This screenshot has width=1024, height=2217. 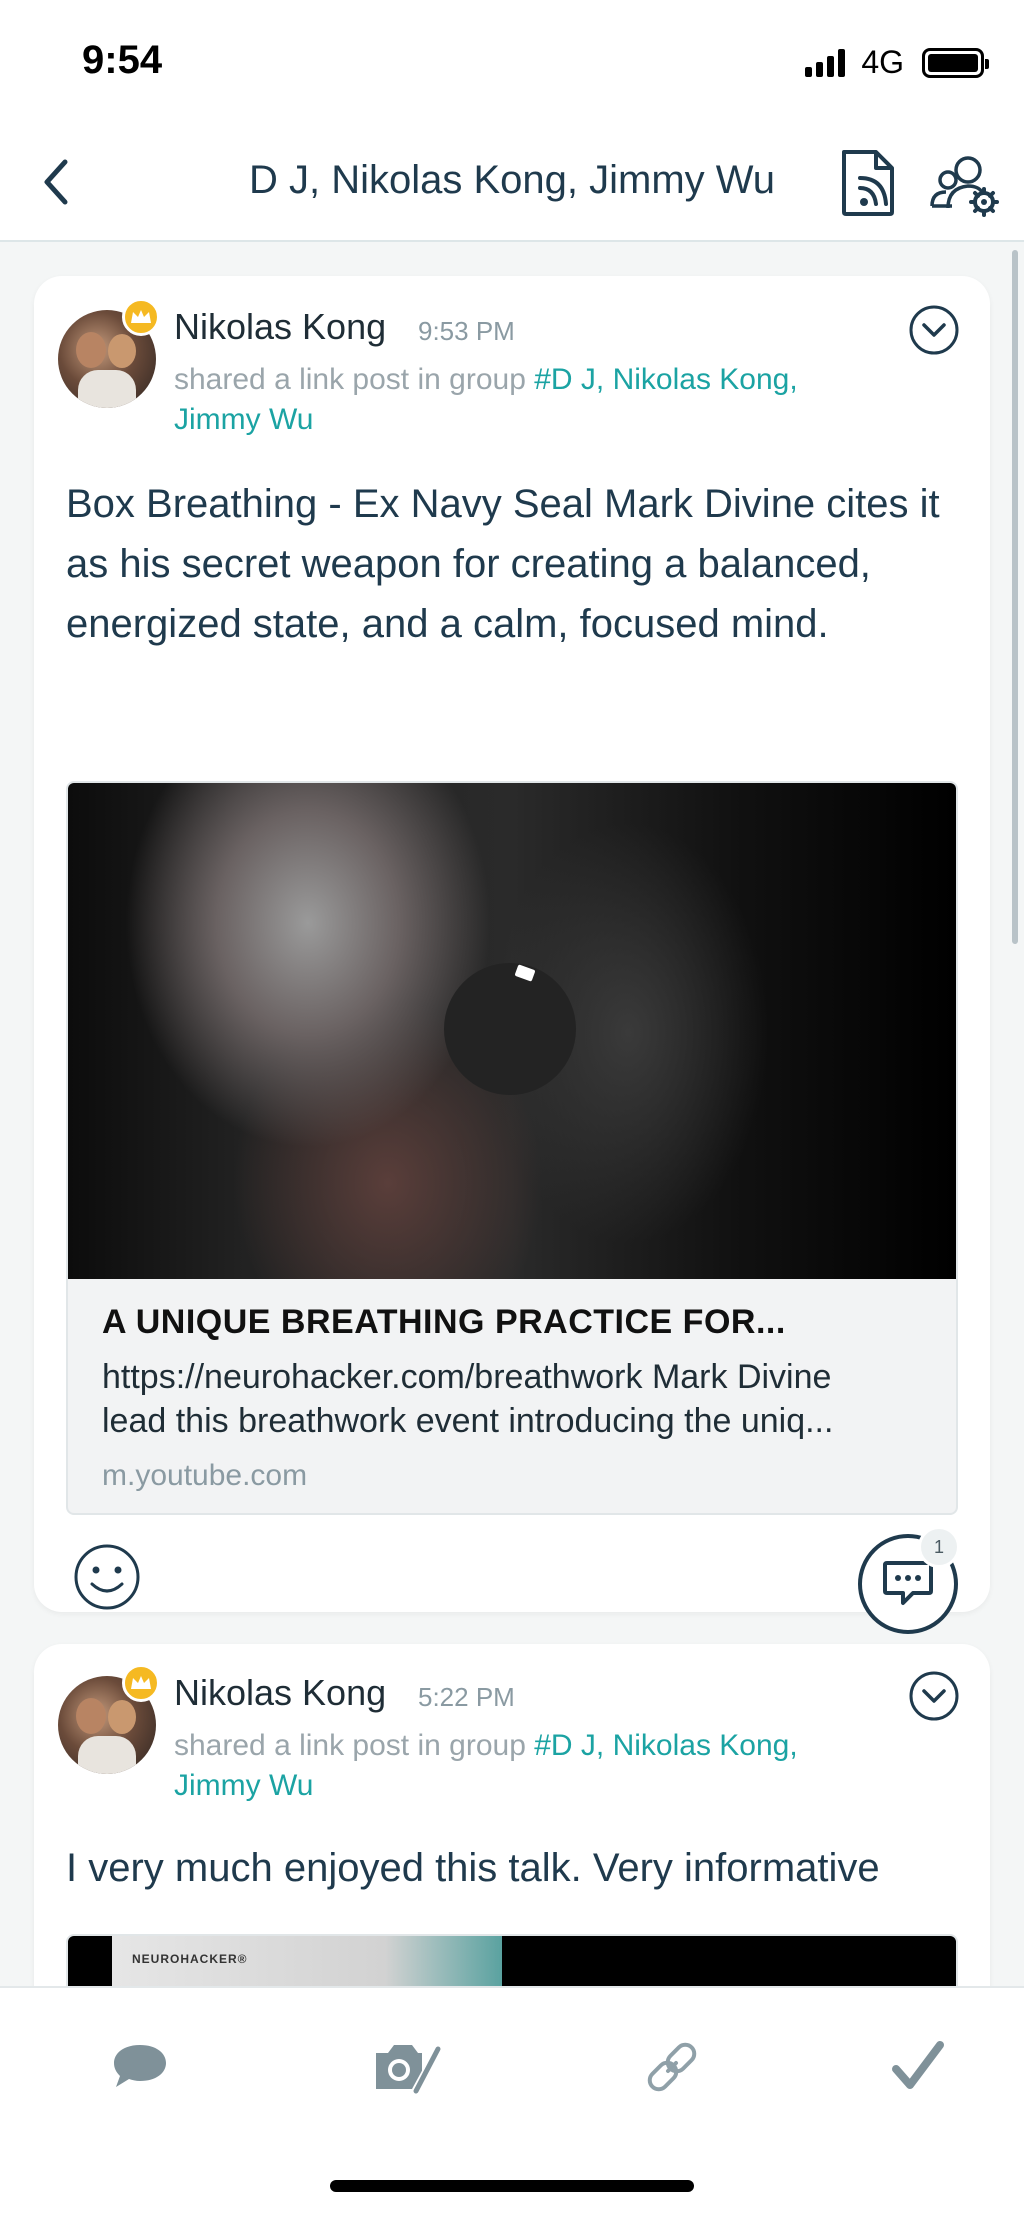 I want to click on smiley-icon, so click(x=107, y=1577).